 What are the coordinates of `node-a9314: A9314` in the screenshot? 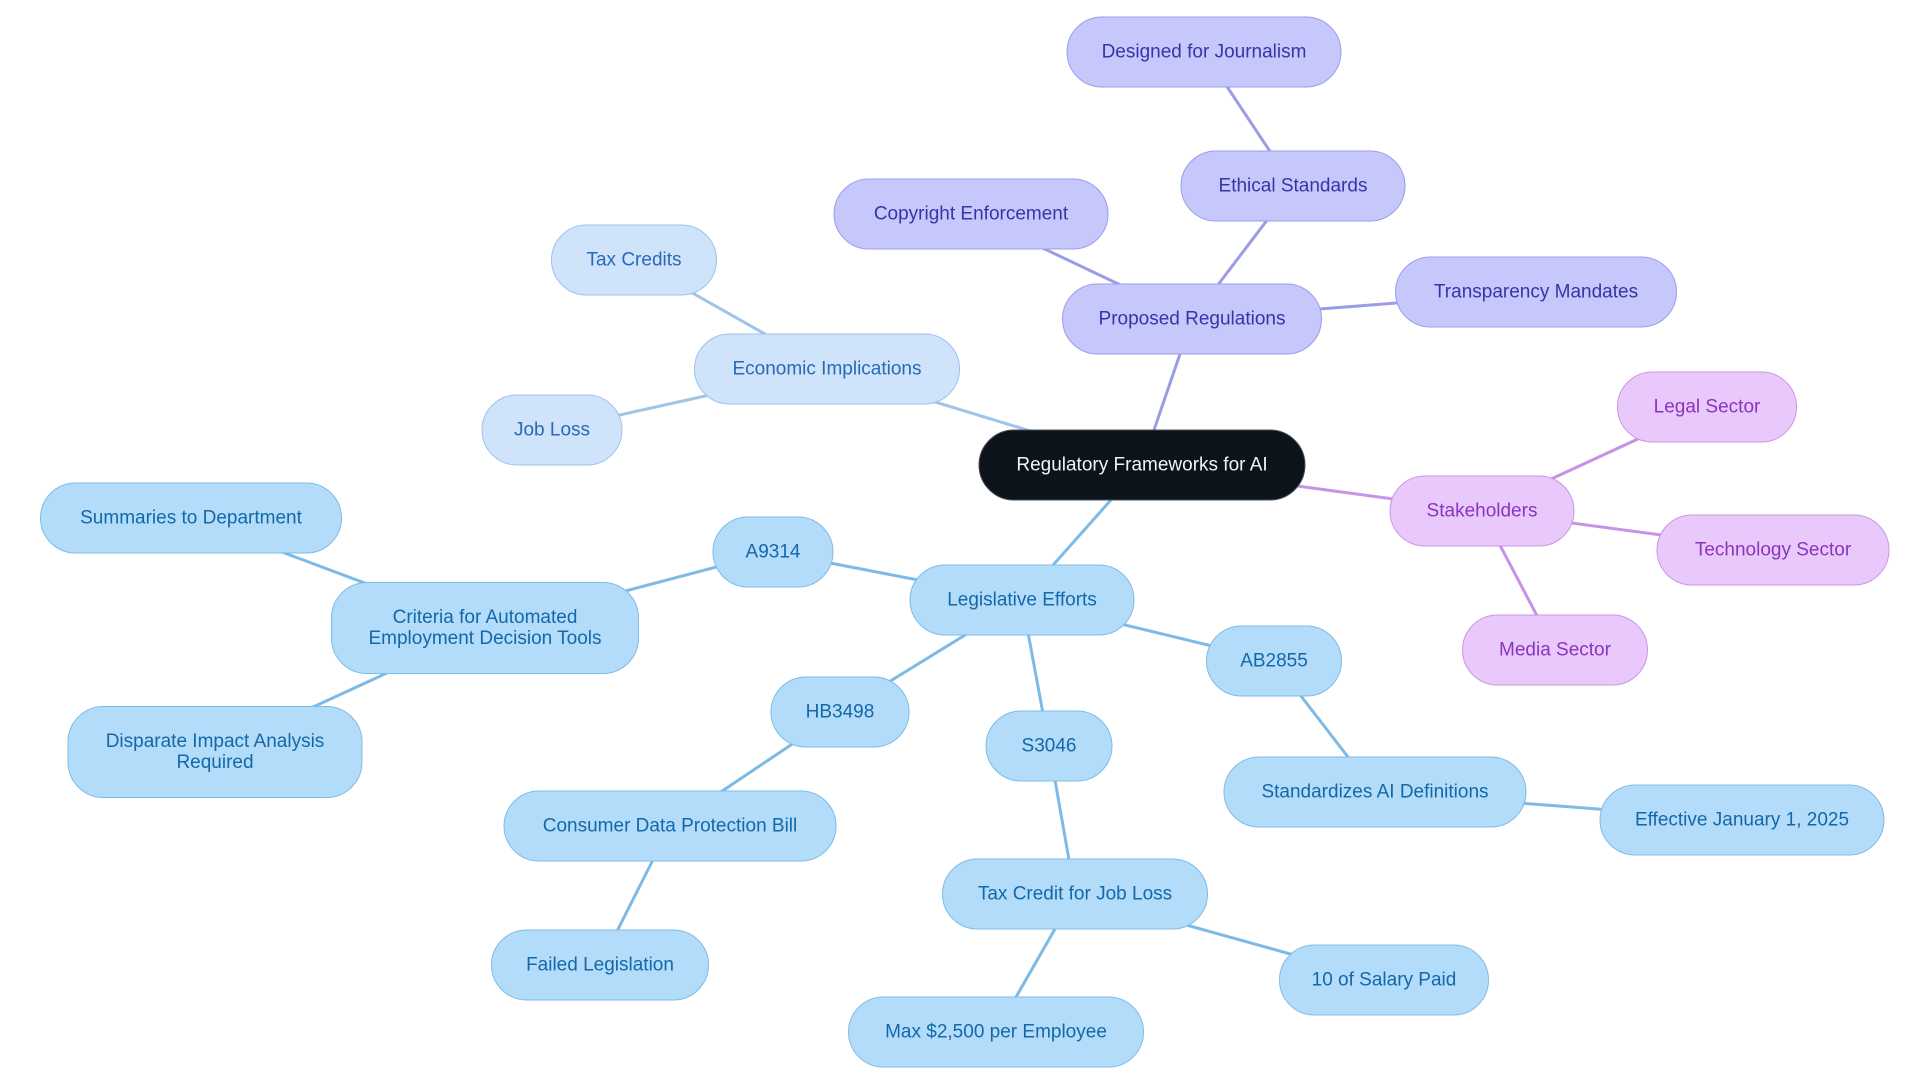 It's located at (773, 552).